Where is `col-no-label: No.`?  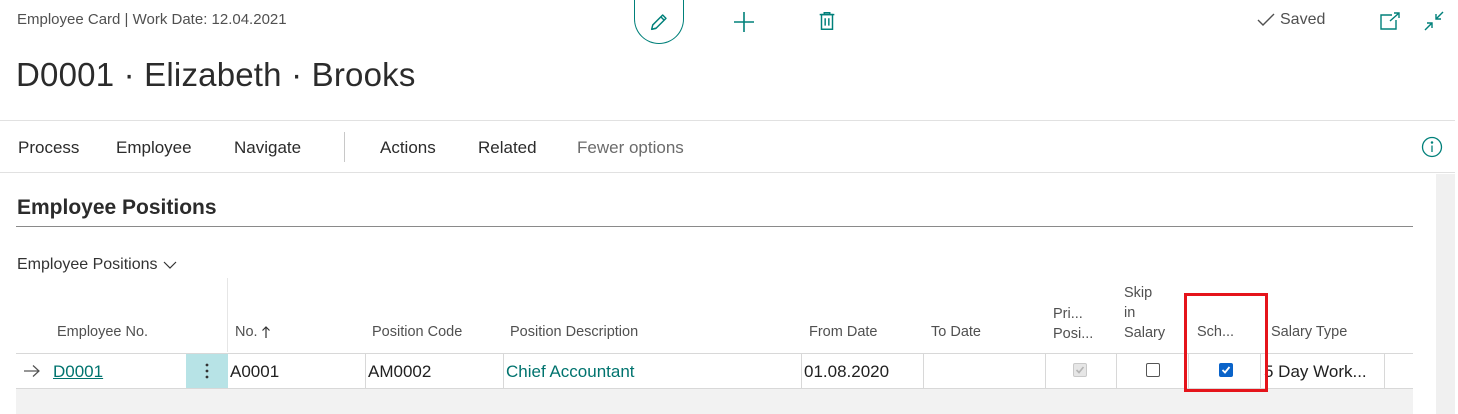 col-no-label: No. is located at coordinates (246, 332).